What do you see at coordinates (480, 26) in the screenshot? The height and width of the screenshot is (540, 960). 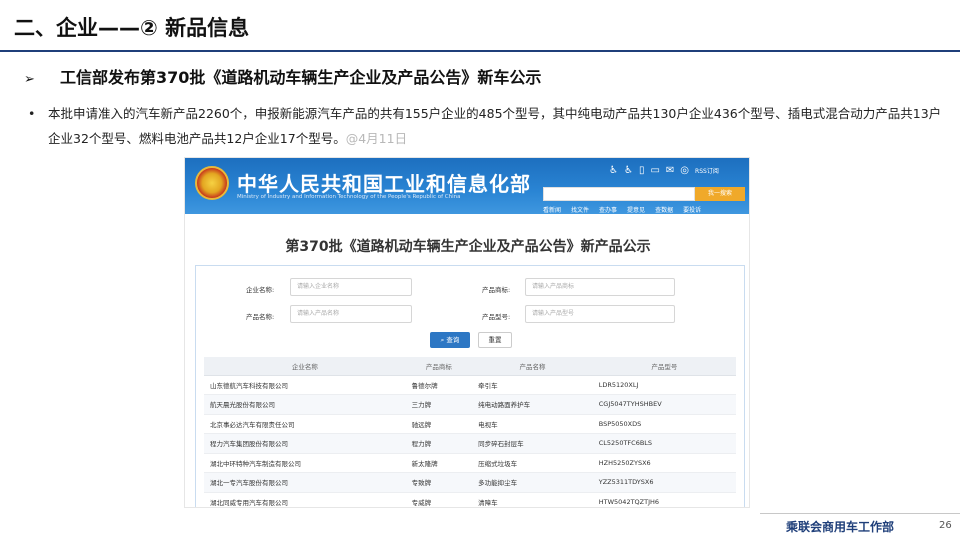 I see `slide-header: 二、企业——② 新品信息` at bounding box center [480, 26].